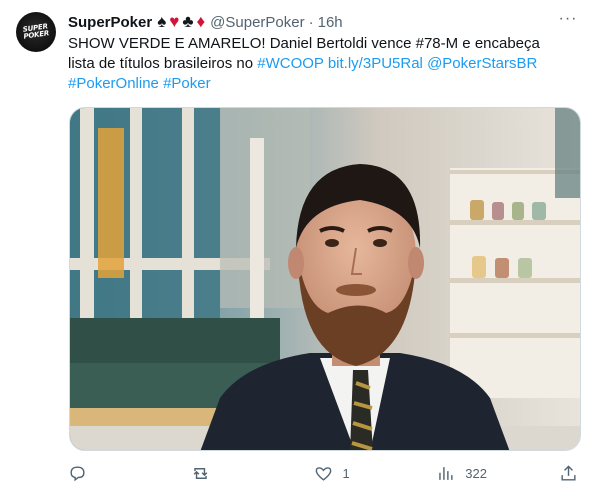  Describe the element at coordinates (251, 473) in the screenshot. I see `retweet-button` at that location.